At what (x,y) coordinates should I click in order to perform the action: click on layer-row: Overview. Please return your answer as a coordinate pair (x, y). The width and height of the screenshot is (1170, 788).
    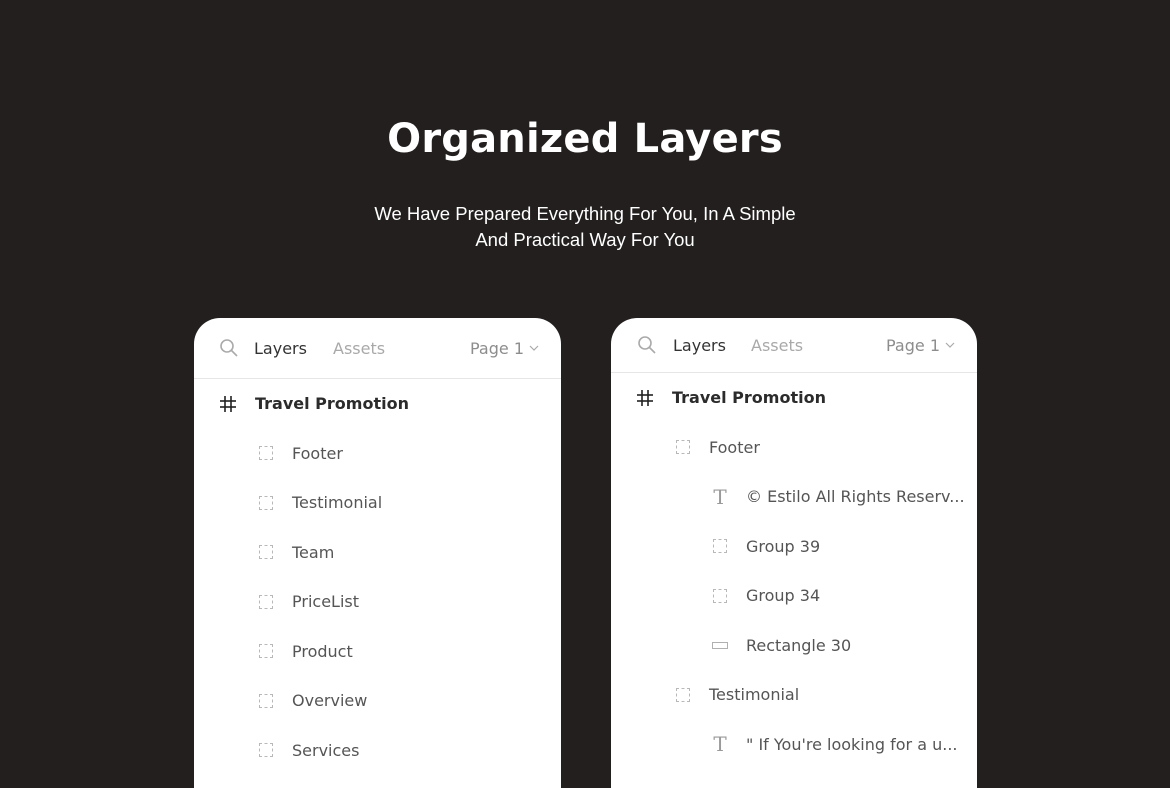
    Looking at the image, I should click on (377, 701).